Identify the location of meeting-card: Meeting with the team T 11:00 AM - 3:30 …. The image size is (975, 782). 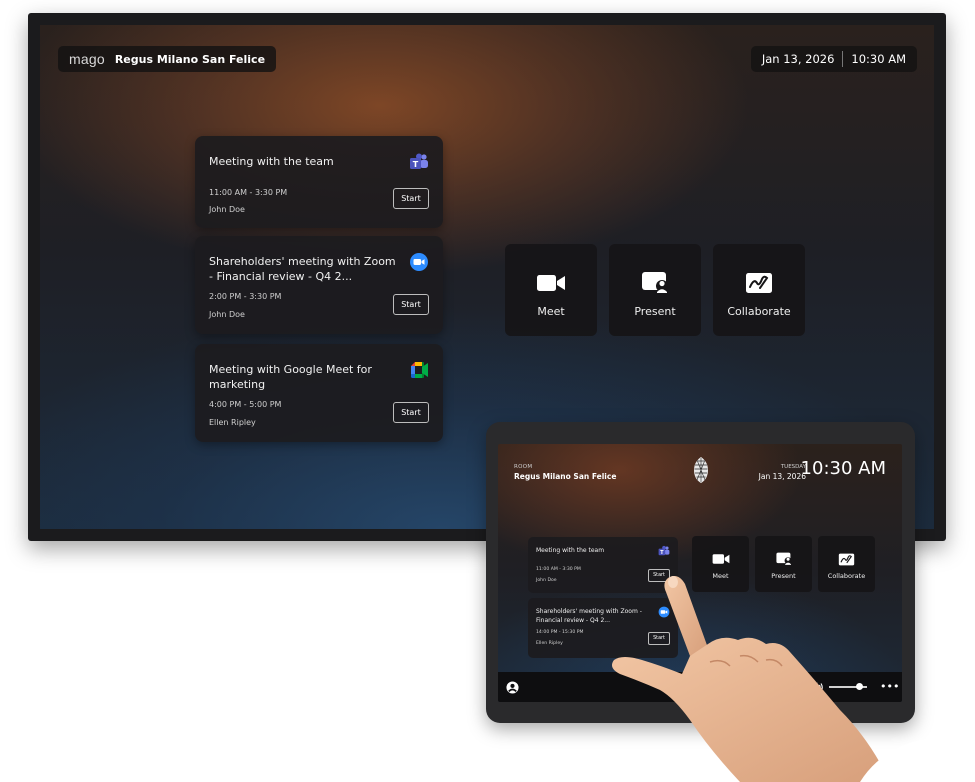
(319, 182).